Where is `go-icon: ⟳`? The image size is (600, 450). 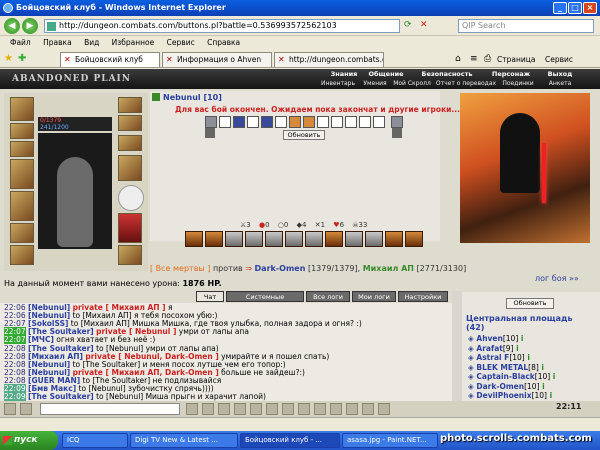 go-icon: ⟳ is located at coordinates (408, 25).